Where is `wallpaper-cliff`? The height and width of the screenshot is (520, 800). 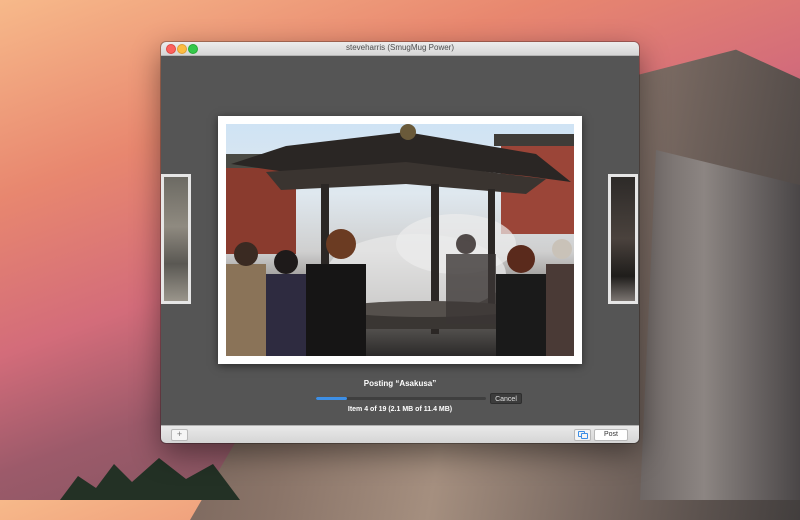
wallpaper-cliff is located at coordinates (720, 325).